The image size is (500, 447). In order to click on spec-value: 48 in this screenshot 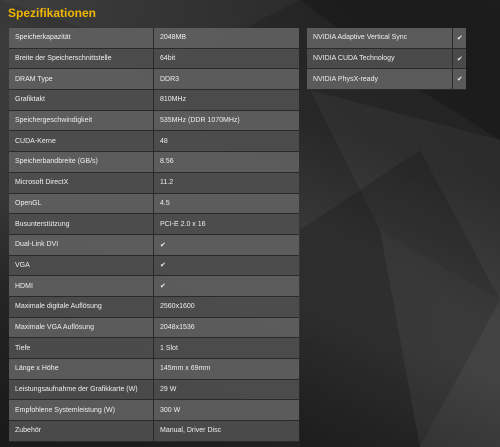, I will do `click(226, 142)`.